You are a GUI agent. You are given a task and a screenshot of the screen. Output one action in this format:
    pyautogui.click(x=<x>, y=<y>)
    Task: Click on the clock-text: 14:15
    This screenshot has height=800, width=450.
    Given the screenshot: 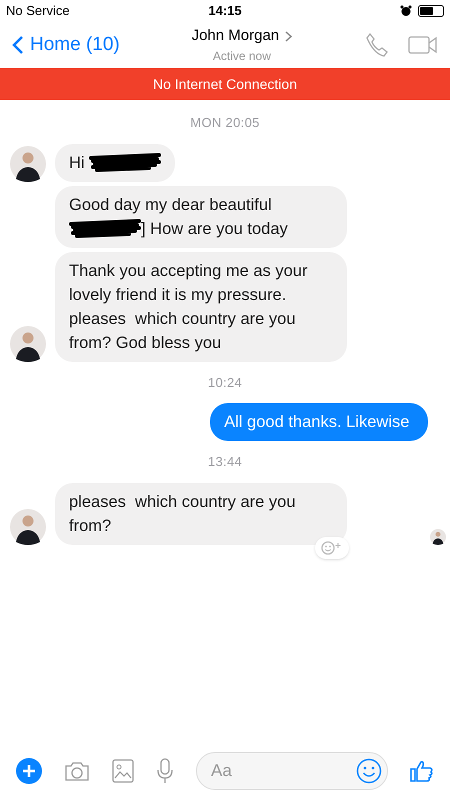 What is the action you would take?
    pyautogui.click(x=225, y=11)
    